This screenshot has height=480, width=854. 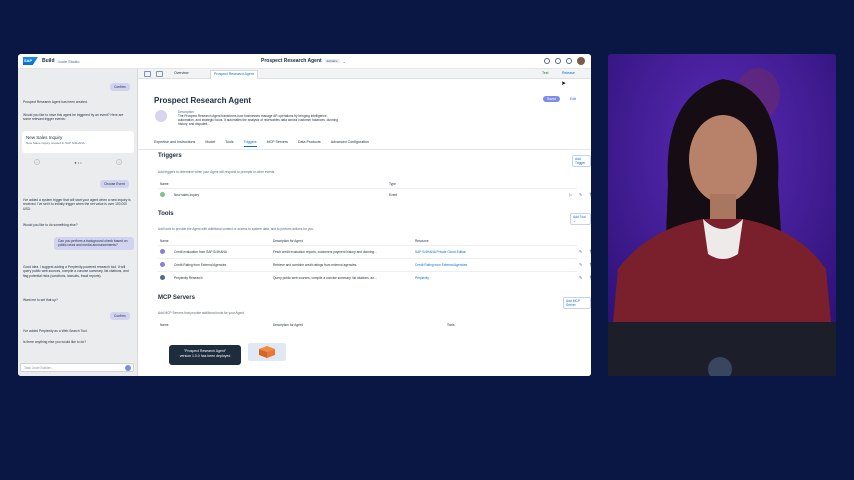 I want to click on tool-resource-link: SAP S/4HANA Private Cloud Edition, so click(x=440, y=252).